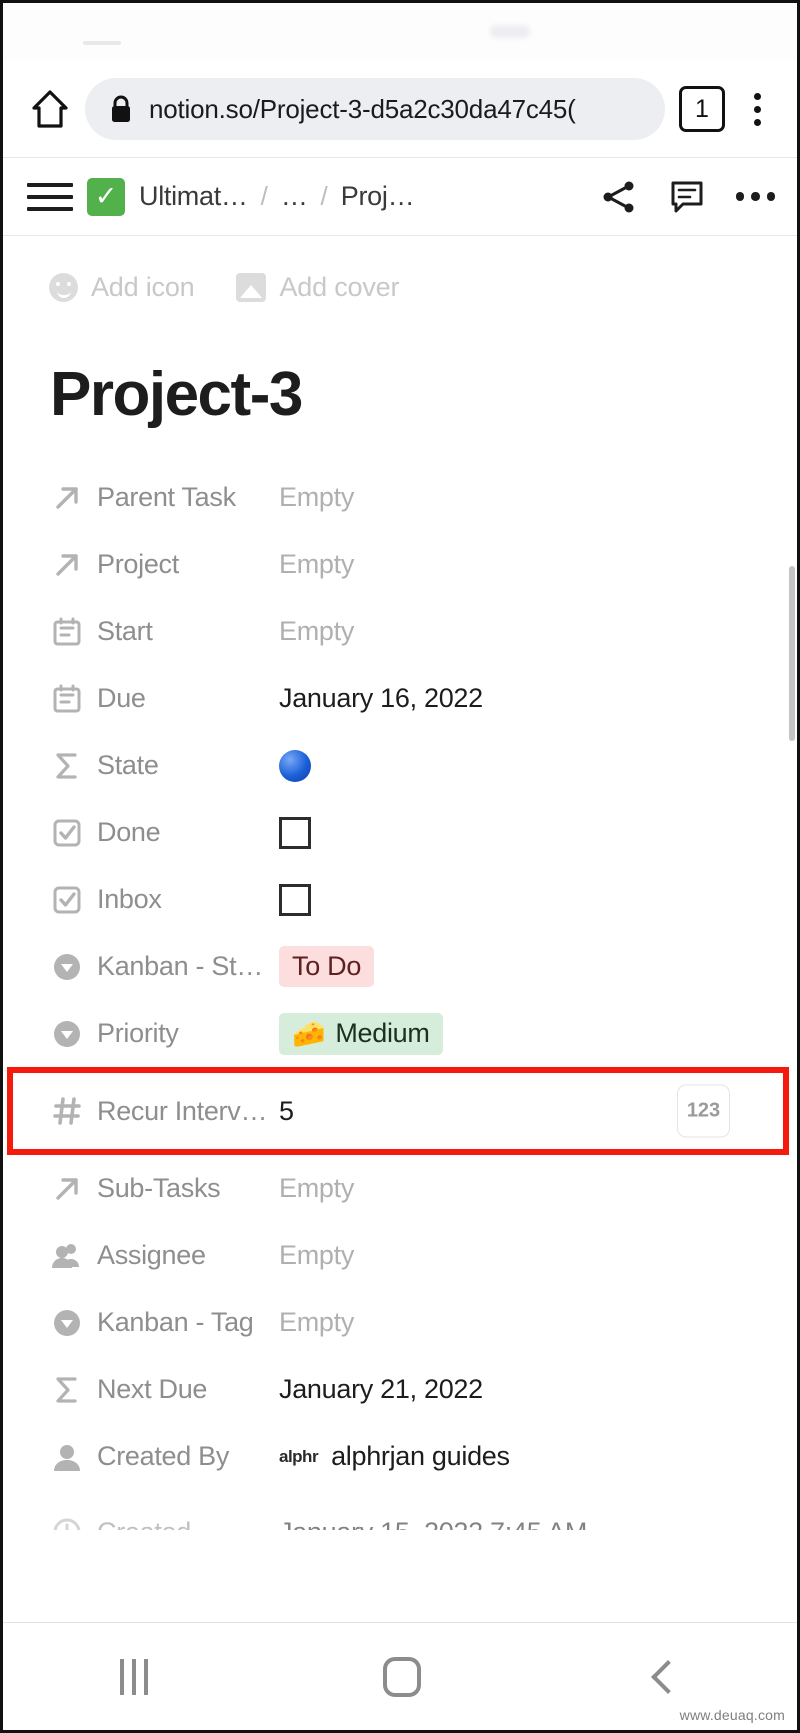 Image resolution: width=800 pixels, height=1733 pixels. I want to click on add-icon-button: Add icon, so click(122, 287).